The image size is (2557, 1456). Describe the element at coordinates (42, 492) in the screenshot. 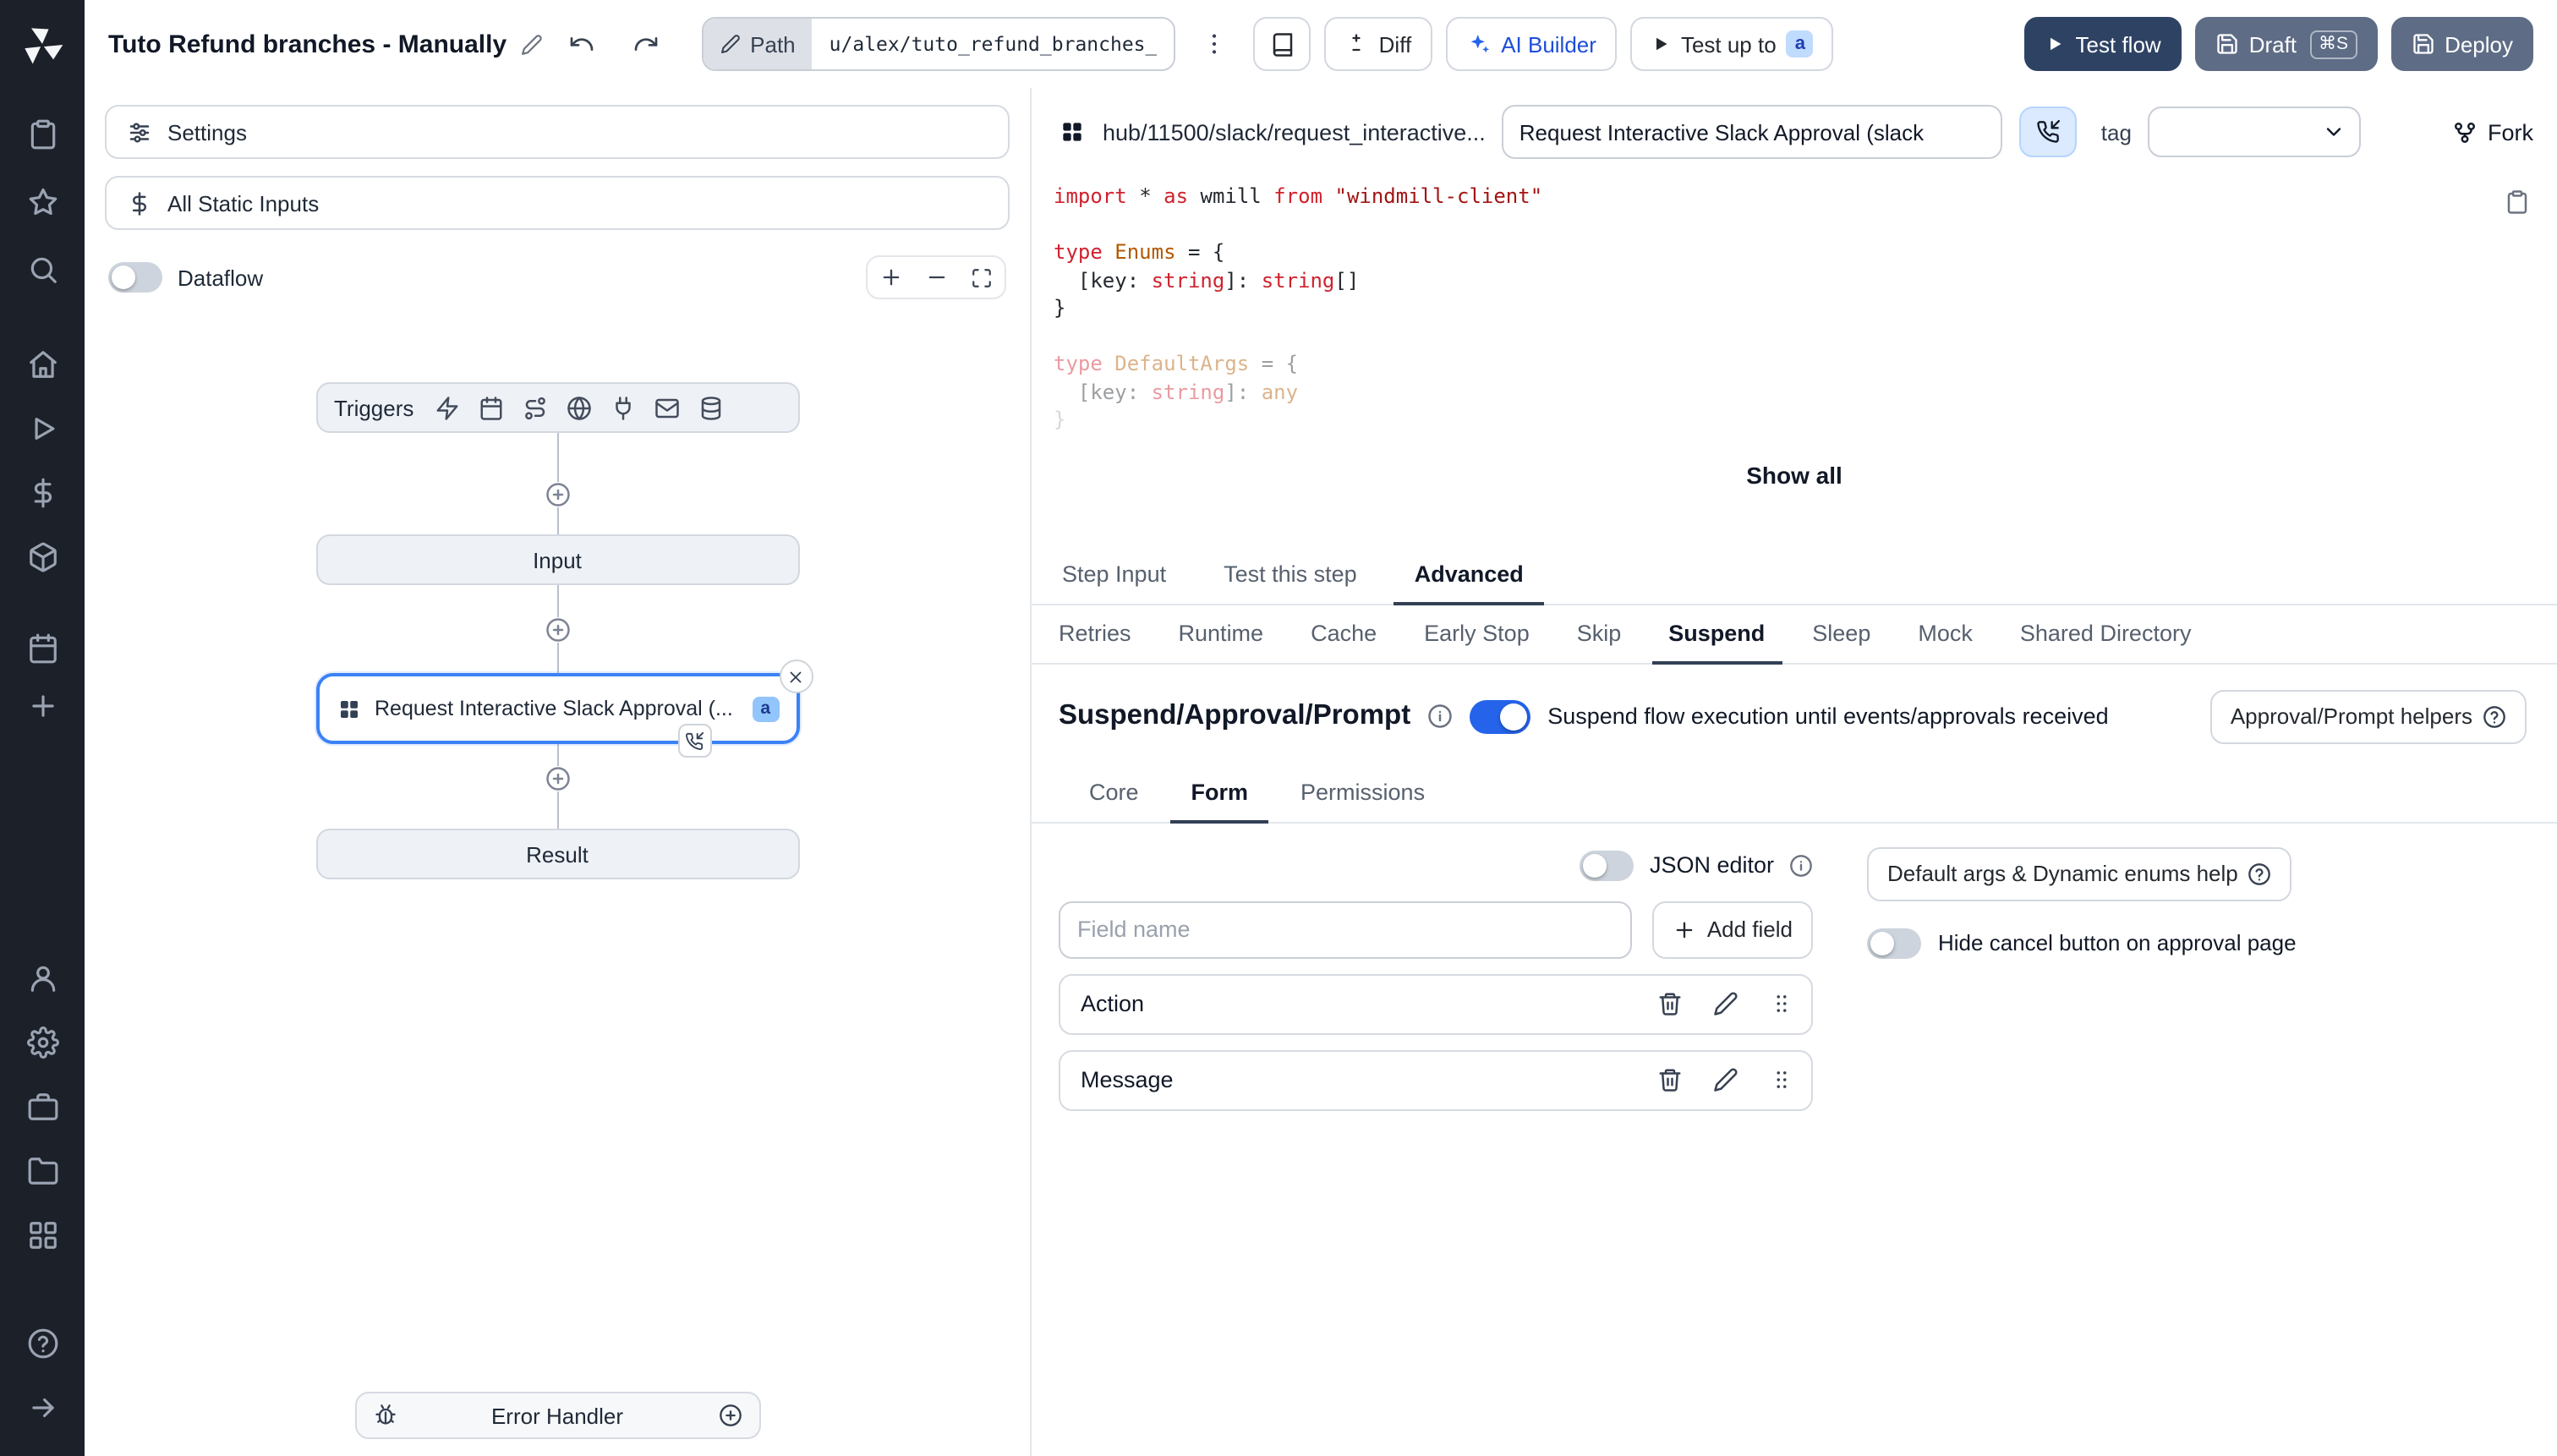

I see `rail-dollar-button` at that location.